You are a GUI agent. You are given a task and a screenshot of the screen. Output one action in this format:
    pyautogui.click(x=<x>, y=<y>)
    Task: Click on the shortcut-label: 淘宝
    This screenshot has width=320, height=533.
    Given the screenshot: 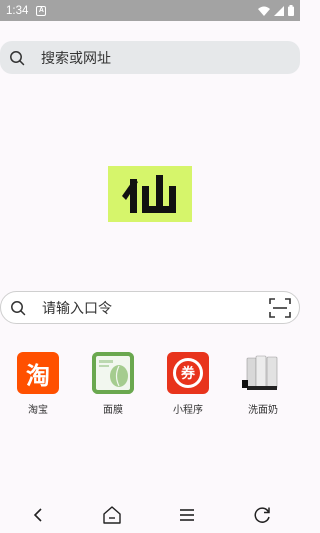 What is the action you would take?
    pyautogui.click(x=38, y=410)
    